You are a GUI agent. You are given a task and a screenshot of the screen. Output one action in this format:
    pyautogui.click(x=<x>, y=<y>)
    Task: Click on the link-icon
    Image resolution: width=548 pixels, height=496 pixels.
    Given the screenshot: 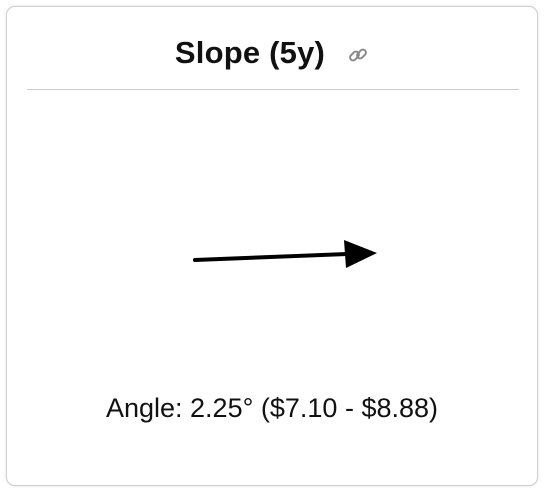 What is the action you would take?
    pyautogui.click(x=358, y=55)
    